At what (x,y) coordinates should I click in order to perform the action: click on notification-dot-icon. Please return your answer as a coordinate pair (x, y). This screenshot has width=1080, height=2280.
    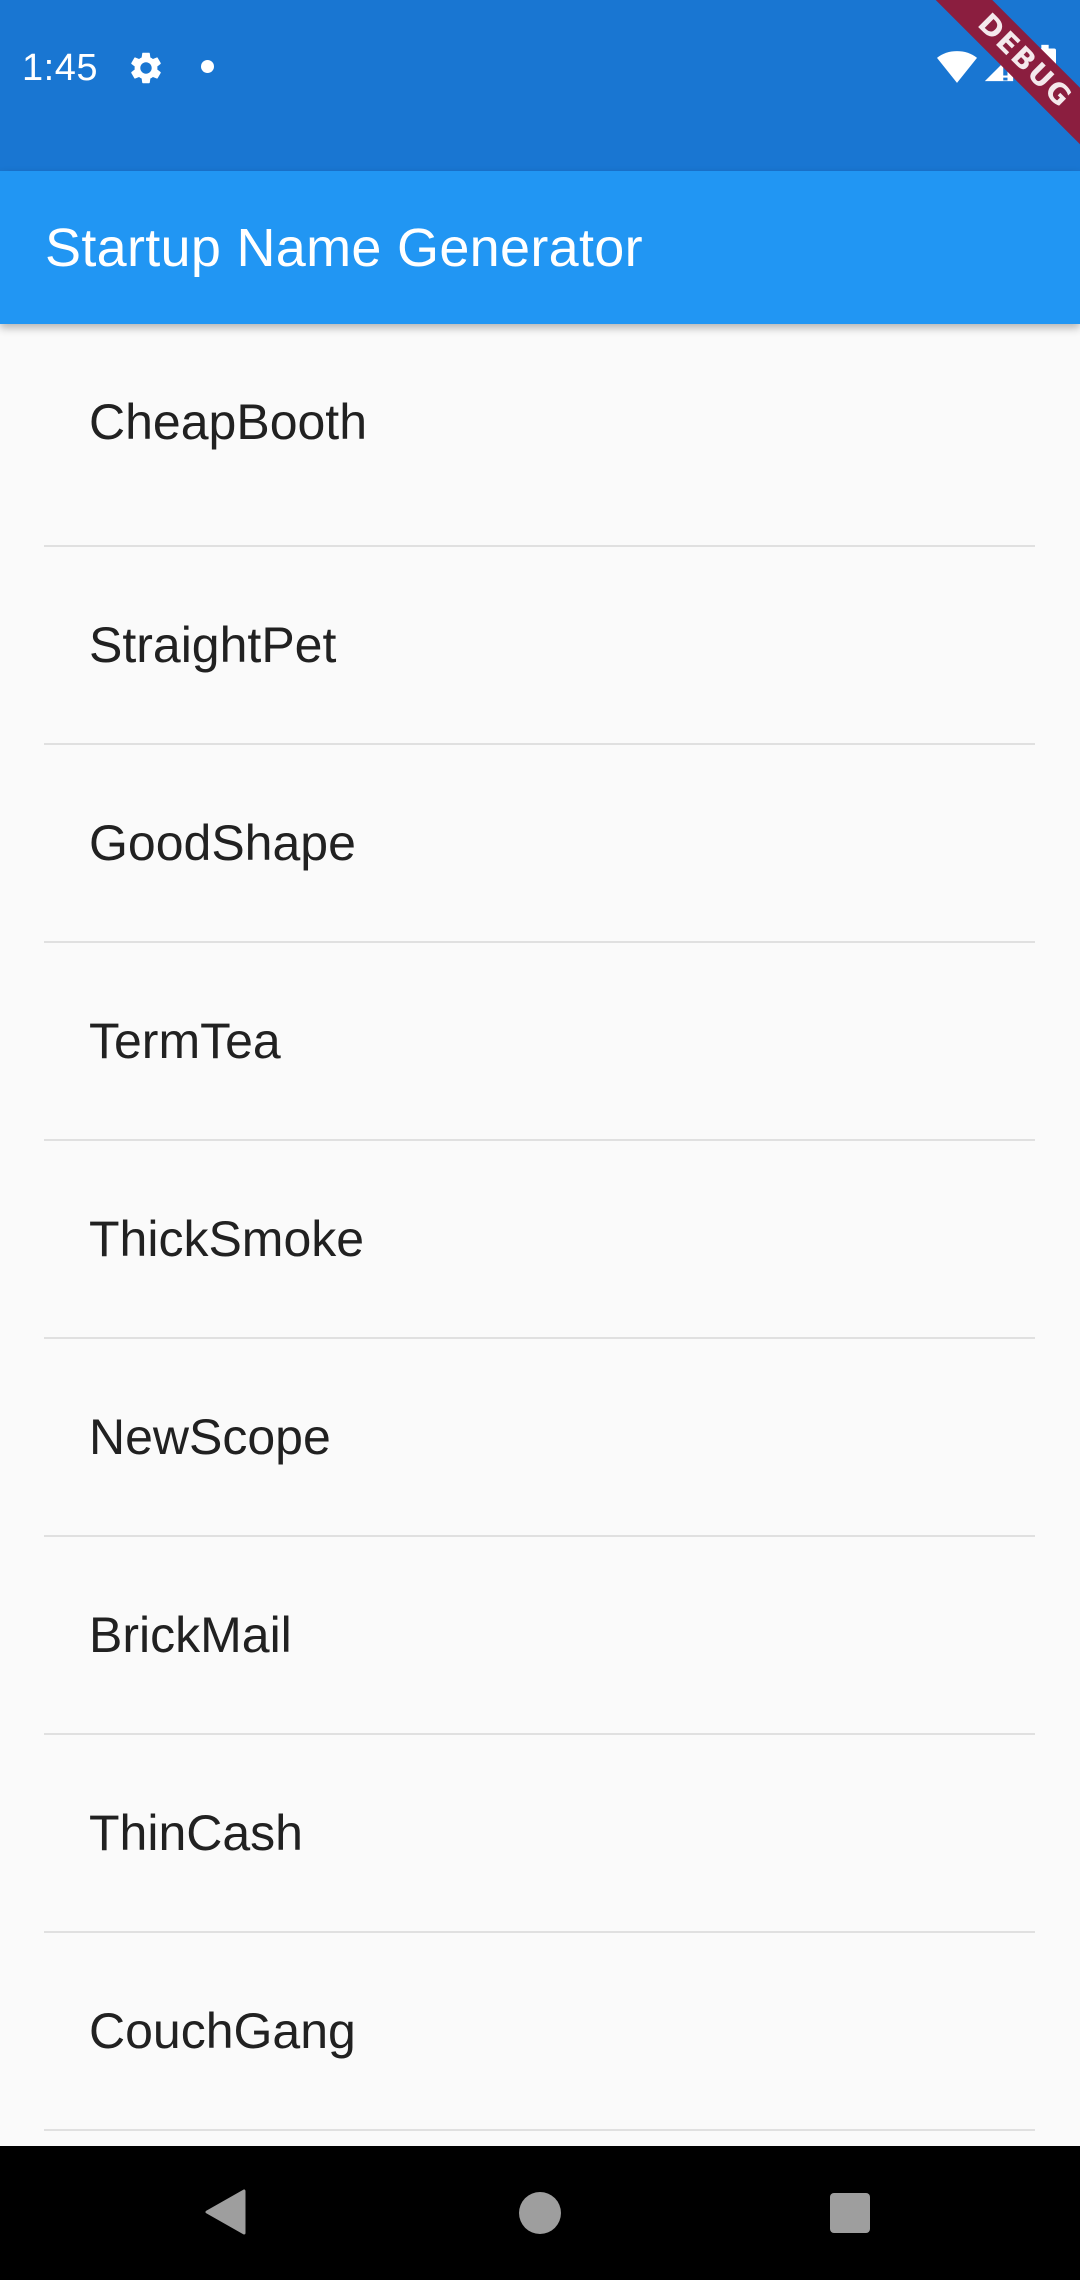
    Looking at the image, I should click on (207, 66).